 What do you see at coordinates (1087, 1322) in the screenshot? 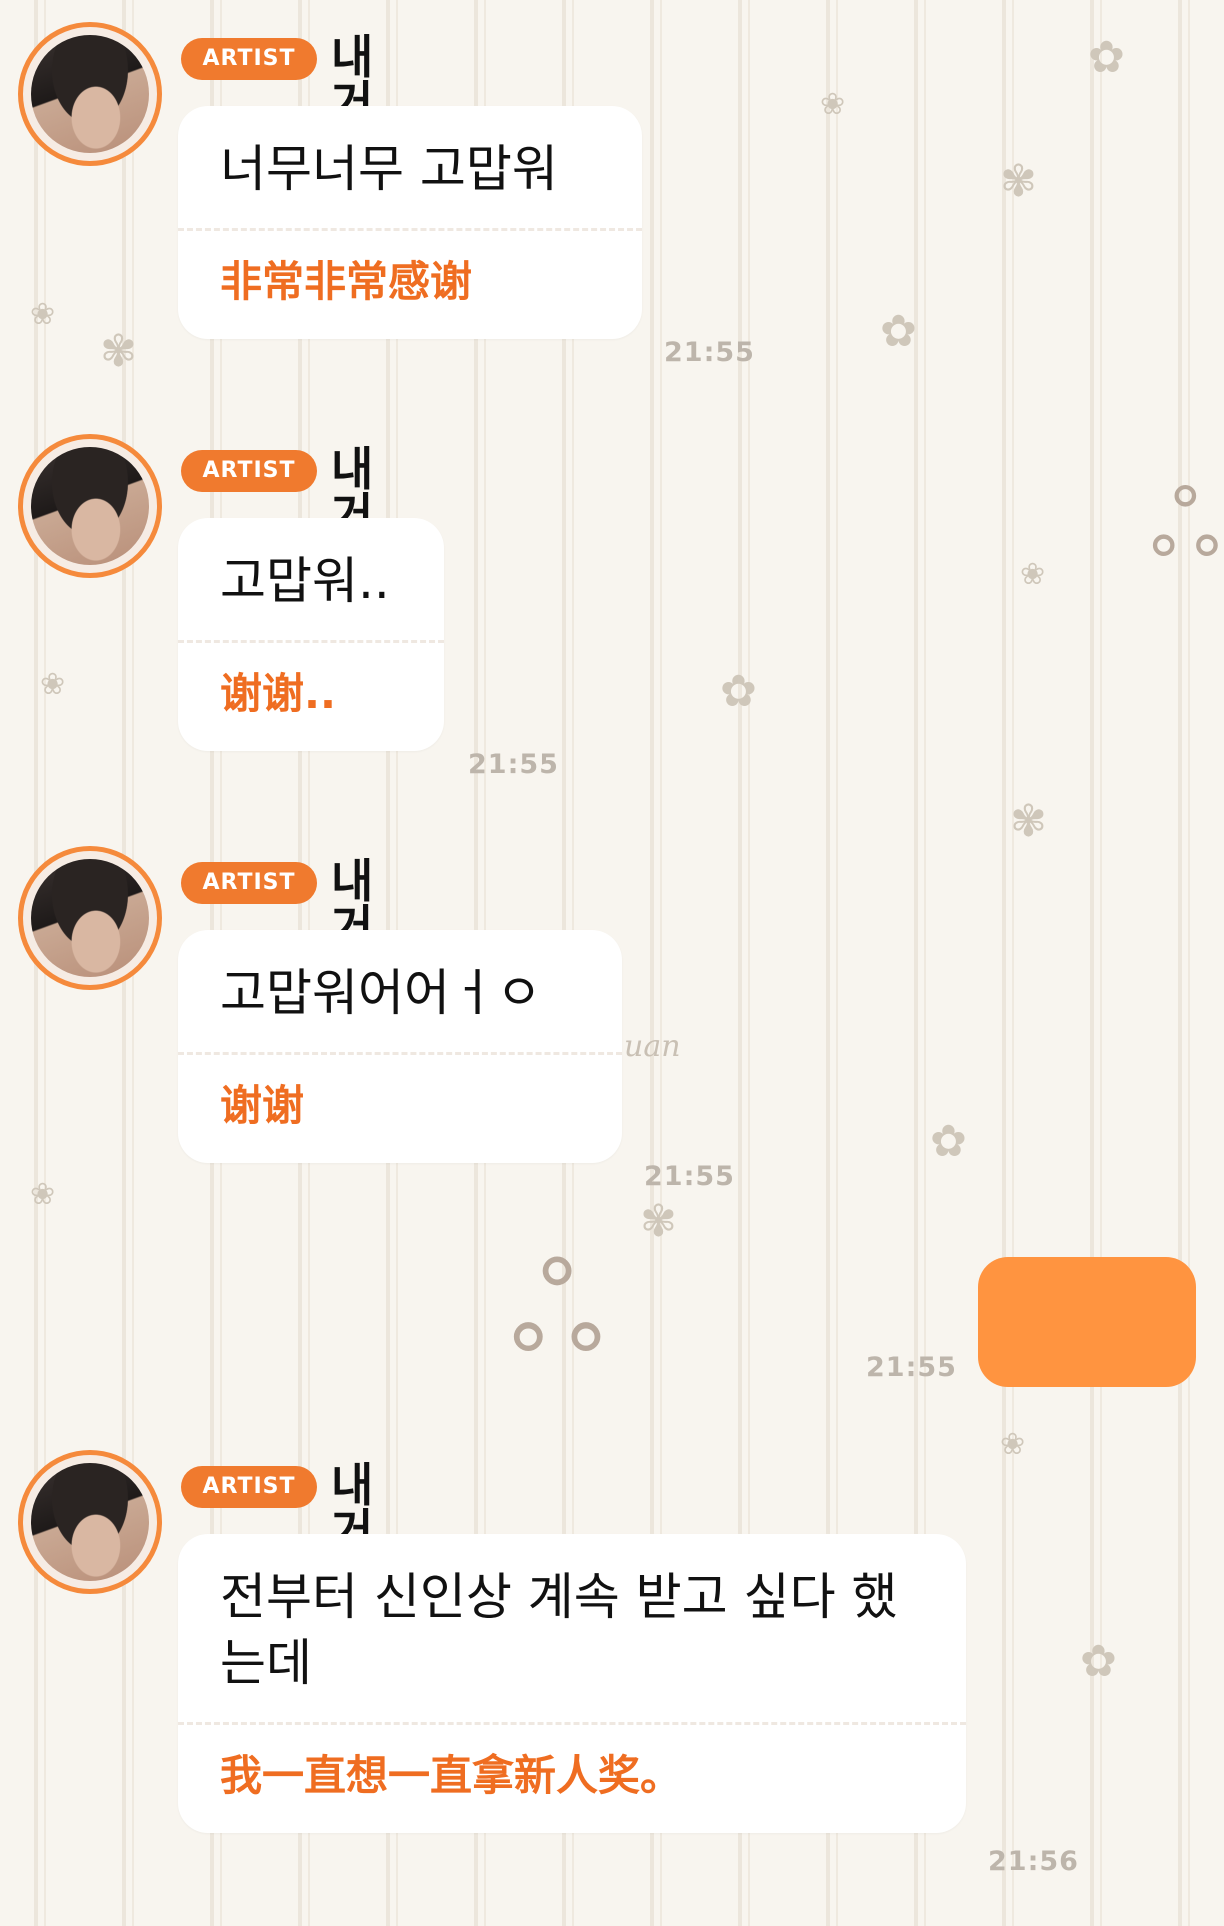
I see `outgoing-message-bubble` at bounding box center [1087, 1322].